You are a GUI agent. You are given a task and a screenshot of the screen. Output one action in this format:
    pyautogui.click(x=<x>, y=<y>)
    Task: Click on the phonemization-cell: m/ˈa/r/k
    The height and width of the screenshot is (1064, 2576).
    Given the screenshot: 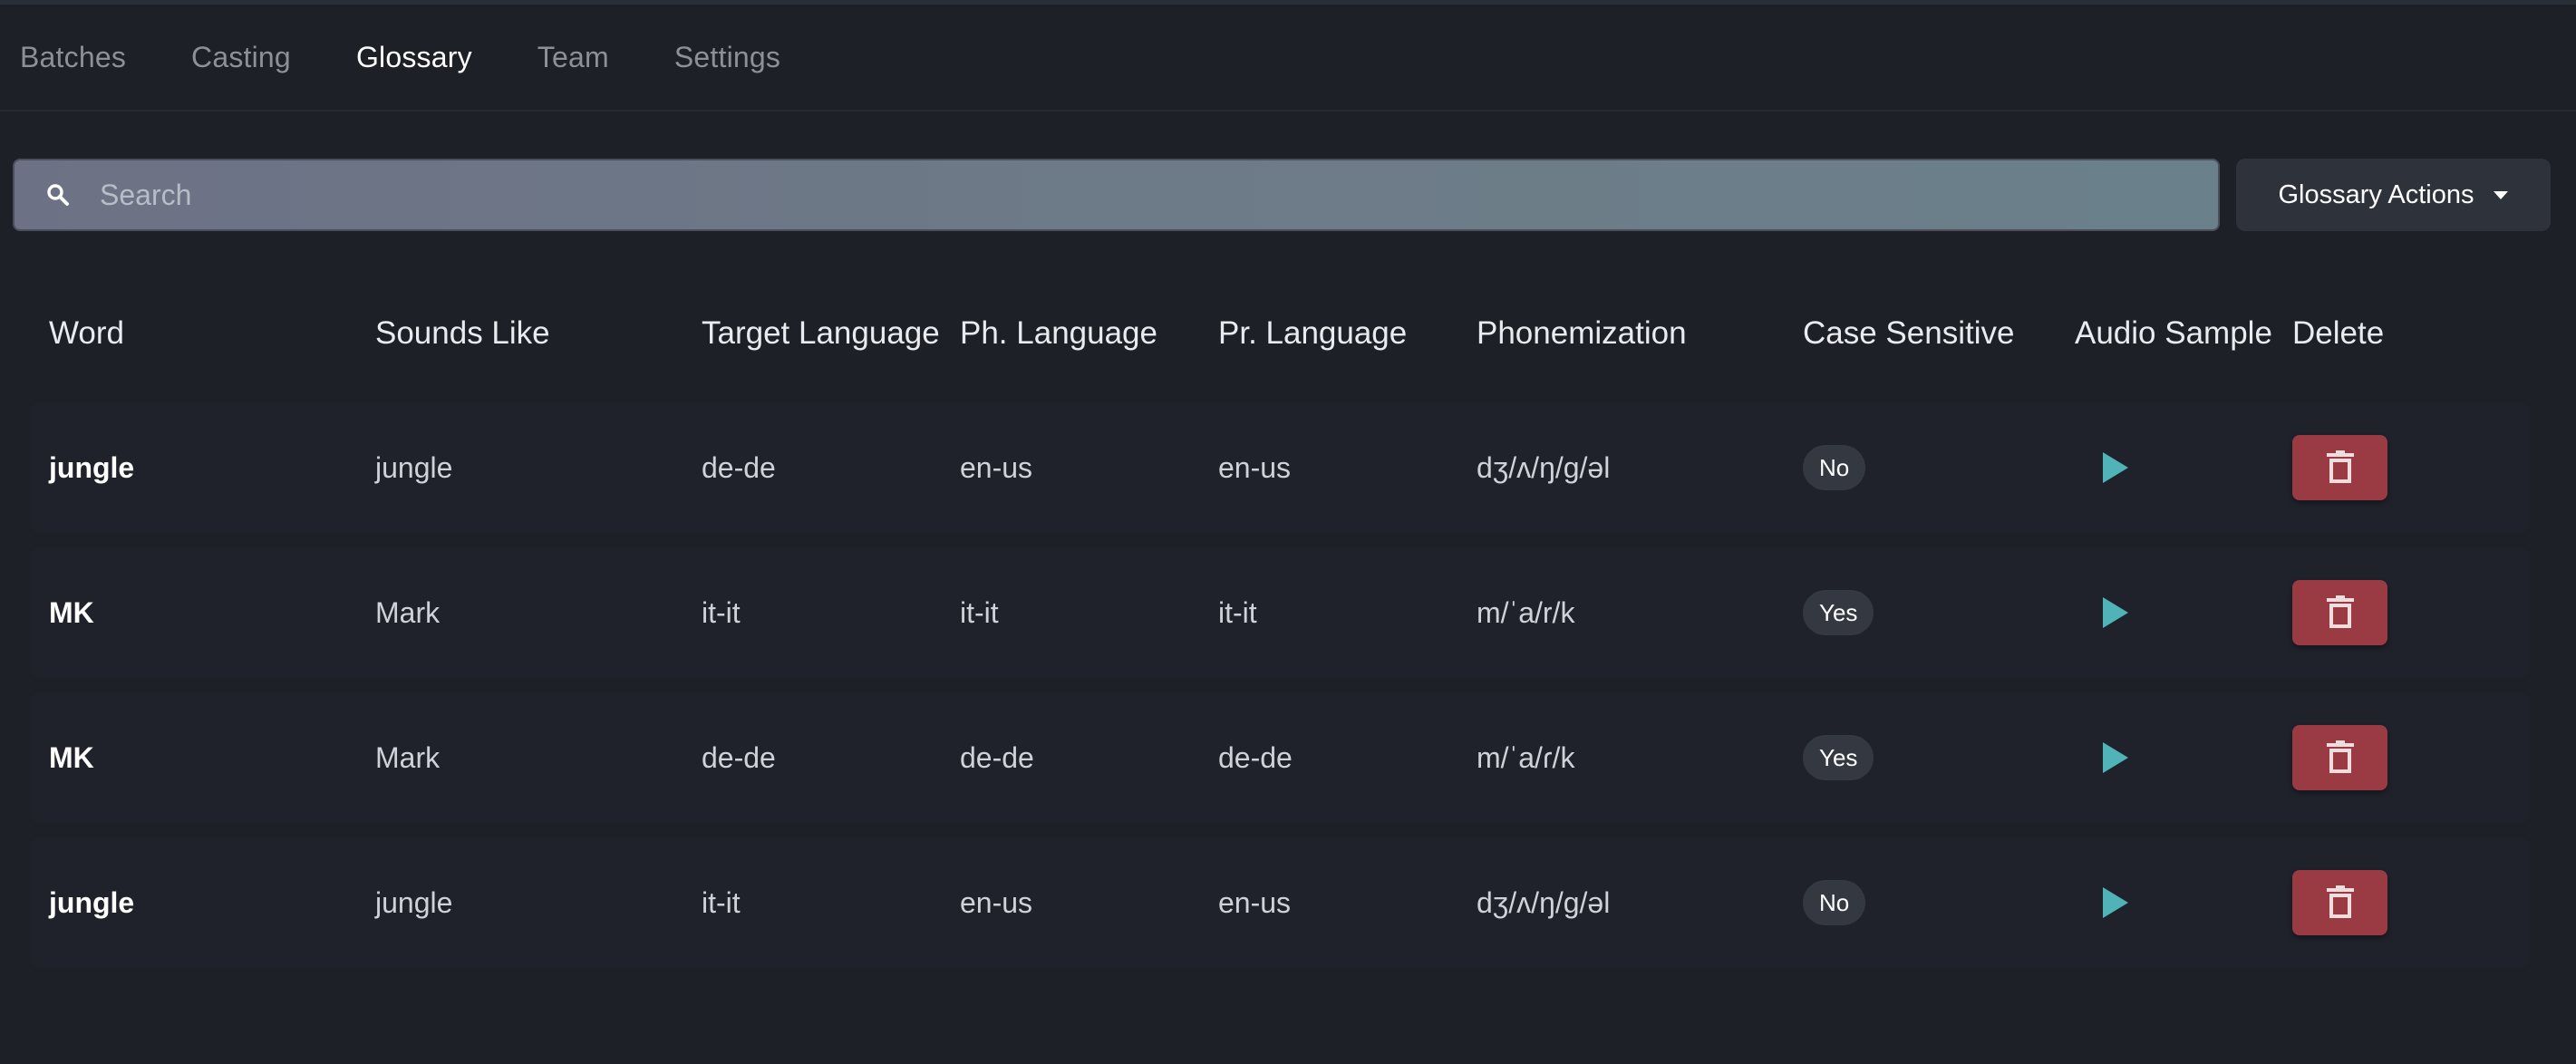 What is the action you would take?
    pyautogui.click(x=1526, y=612)
    